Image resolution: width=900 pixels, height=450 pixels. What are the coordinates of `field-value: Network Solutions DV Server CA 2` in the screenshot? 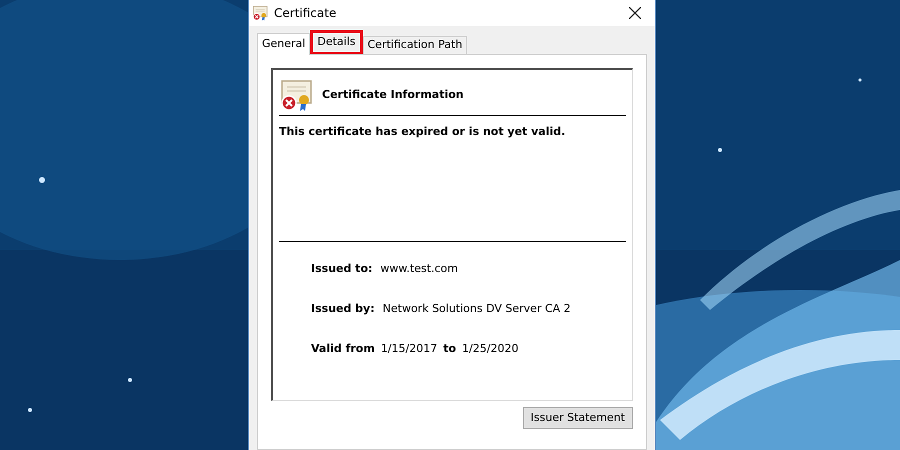 It's located at (476, 308).